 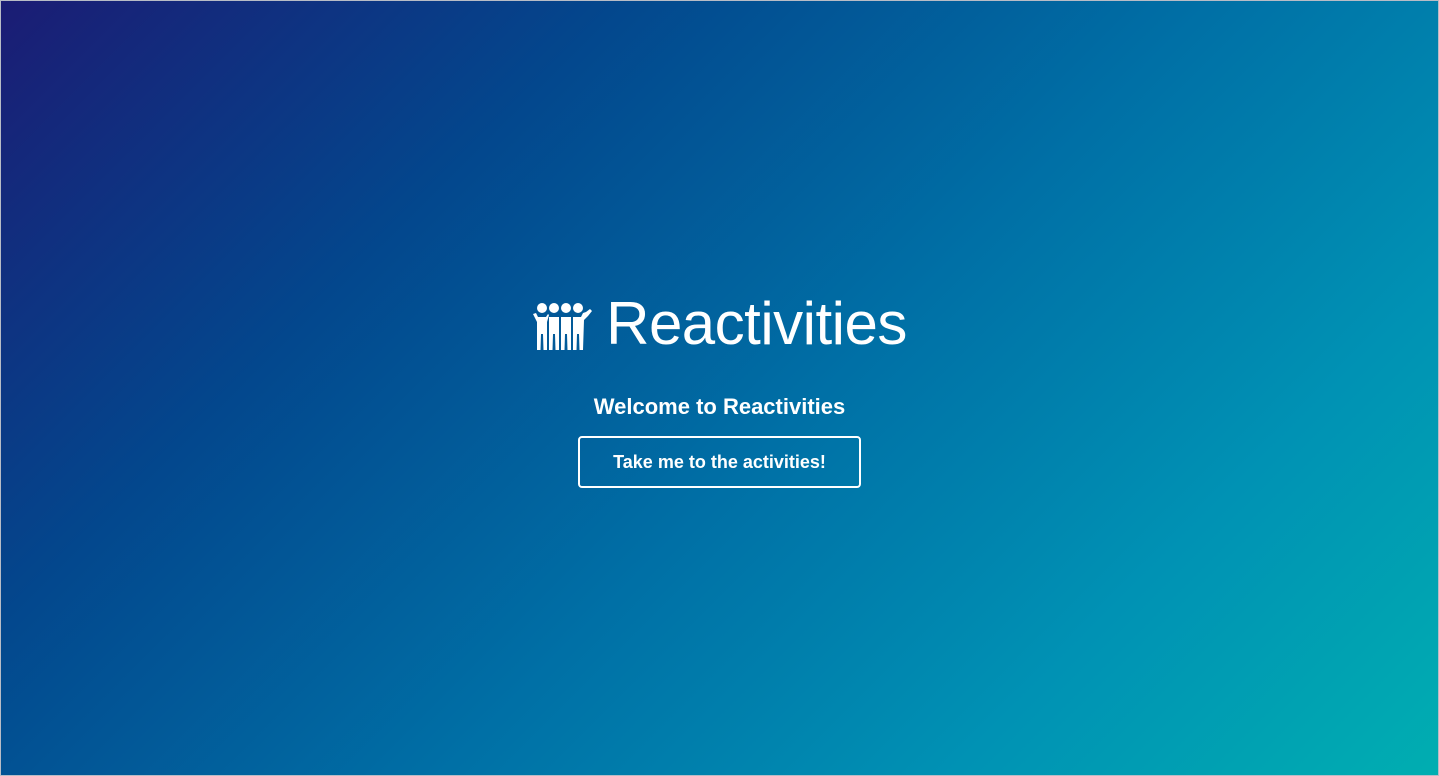 I want to click on activities-button: Take me to the activities!, so click(x=719, y=462).